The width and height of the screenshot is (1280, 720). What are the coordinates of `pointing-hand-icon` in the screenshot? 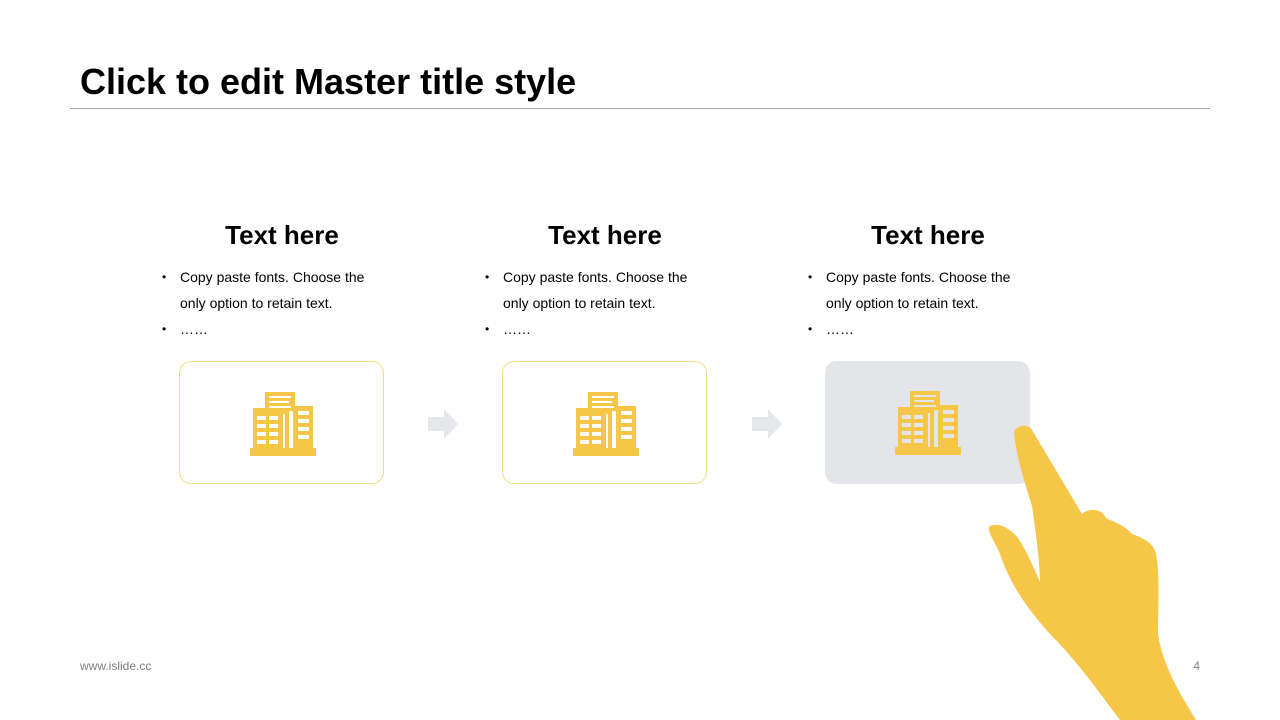 It's located at (1092, 572).